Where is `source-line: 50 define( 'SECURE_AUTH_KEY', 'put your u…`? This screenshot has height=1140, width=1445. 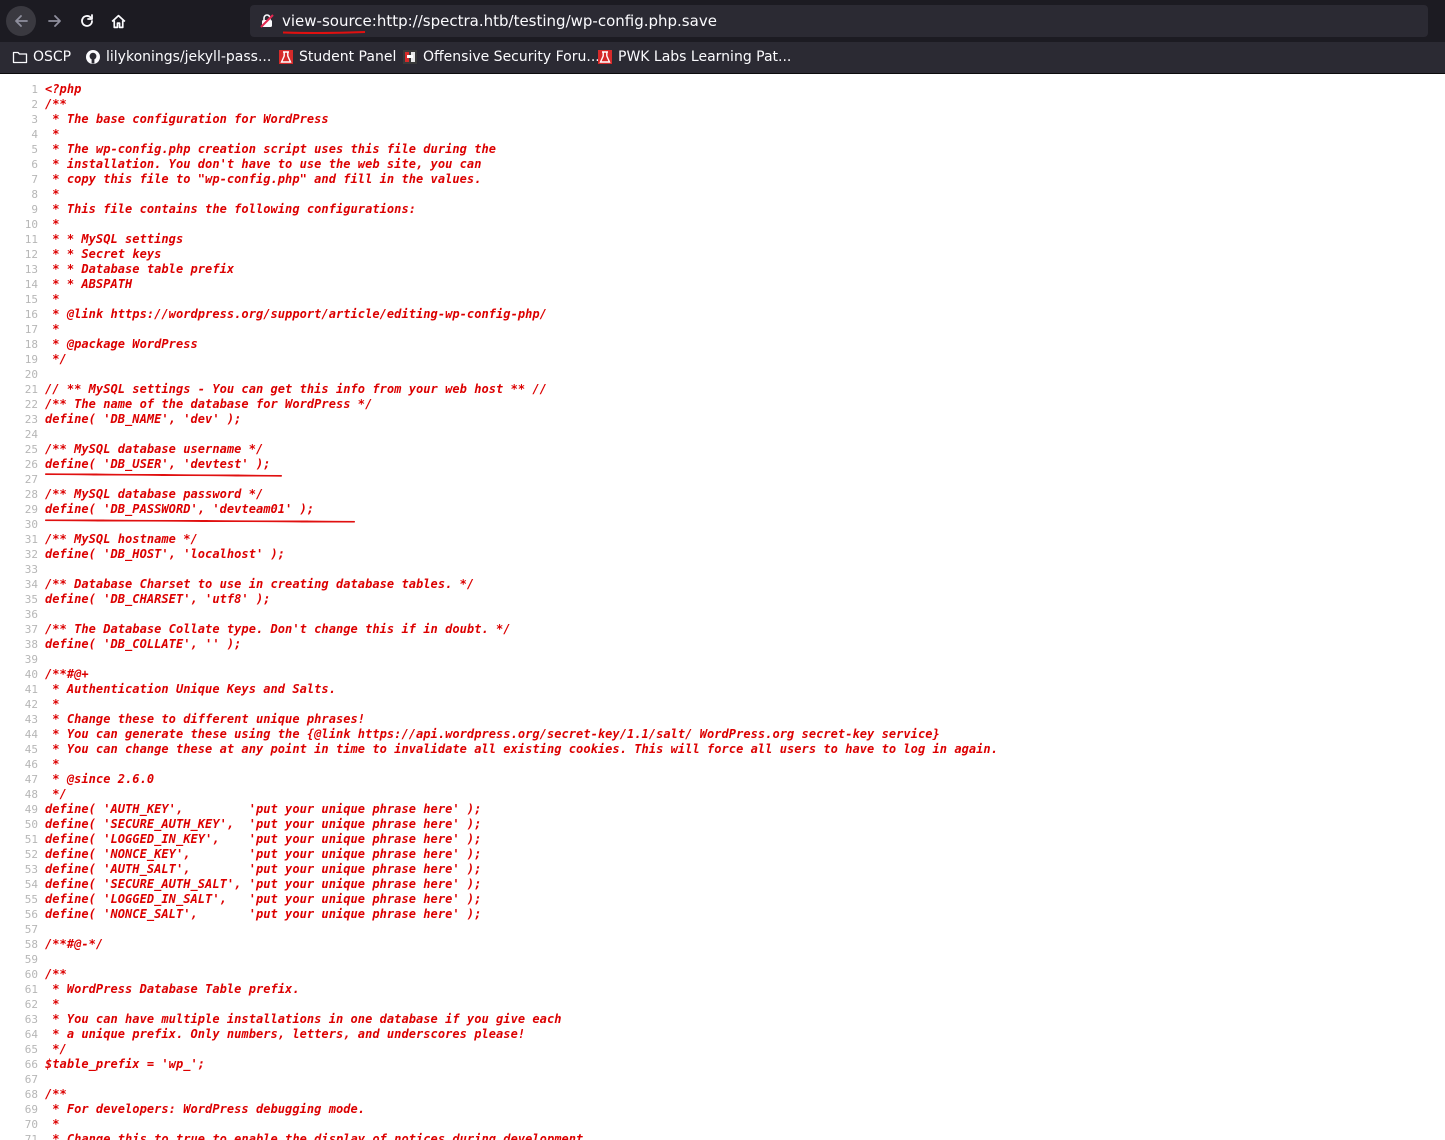
source-line: 50 define( 'SECURE_AUTH_KEY', 'put your u… is located at coordinates (722, 824).